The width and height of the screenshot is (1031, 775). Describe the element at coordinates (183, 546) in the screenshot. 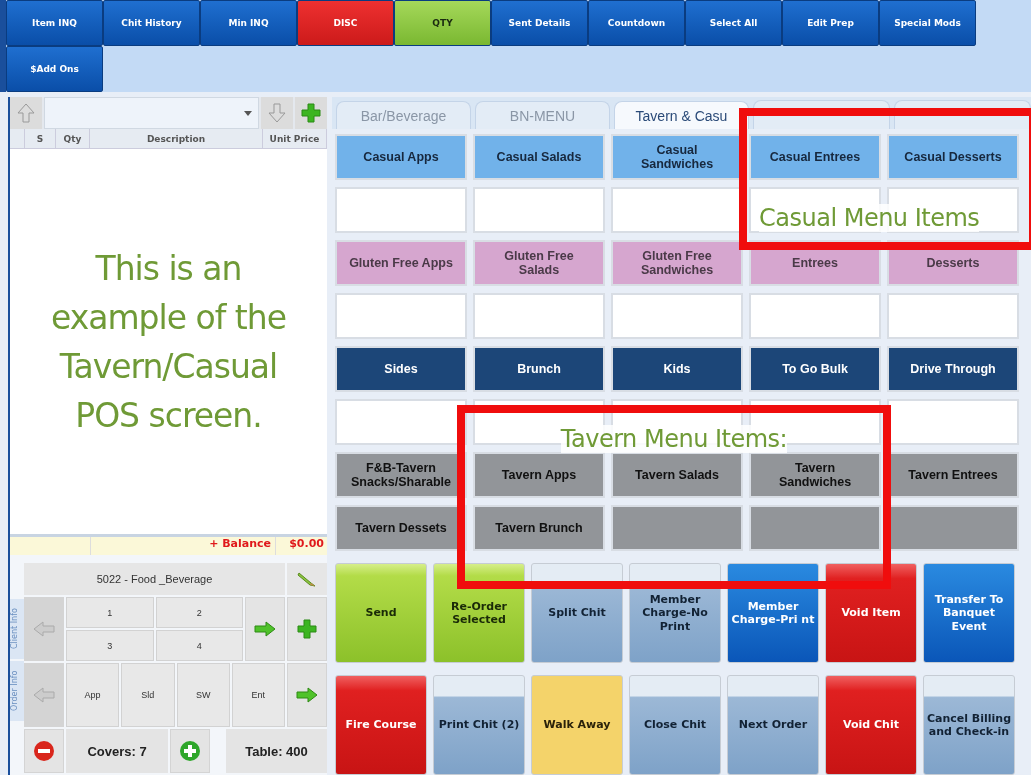

I see `balance-label: + Balance` at that location.